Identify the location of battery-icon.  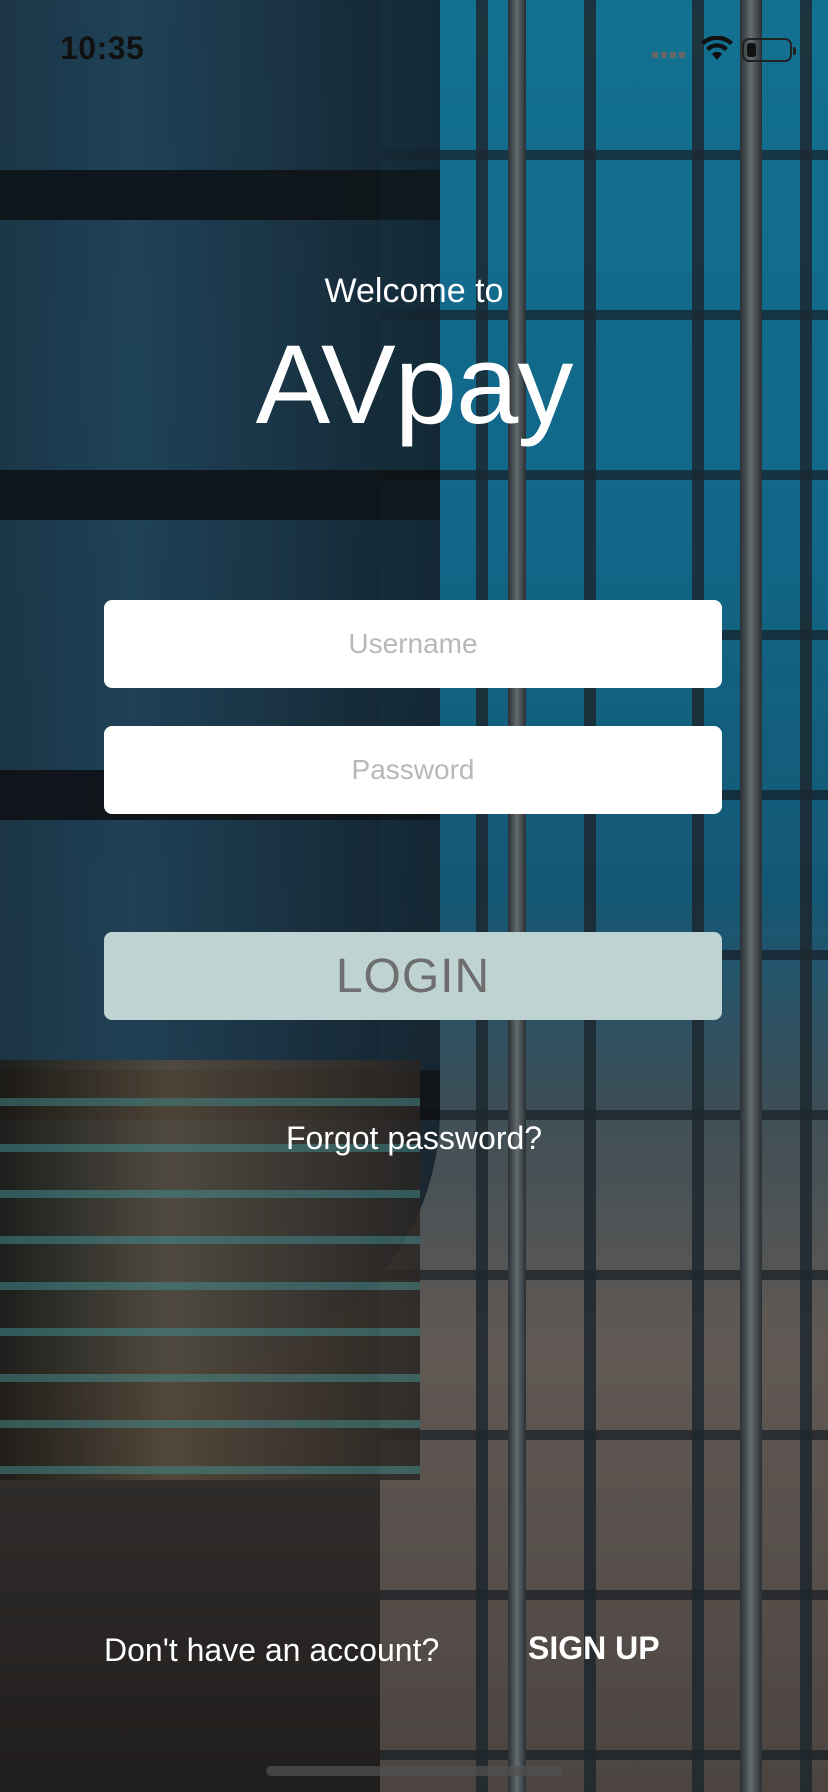
(769, 50).